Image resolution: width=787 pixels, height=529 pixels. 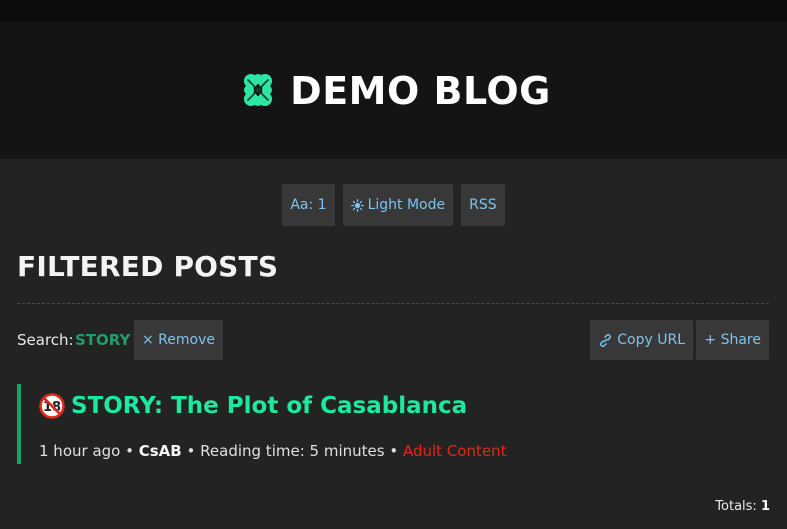 I want to click on font-size-button: Aa: 1, so click(x=308, y=205).